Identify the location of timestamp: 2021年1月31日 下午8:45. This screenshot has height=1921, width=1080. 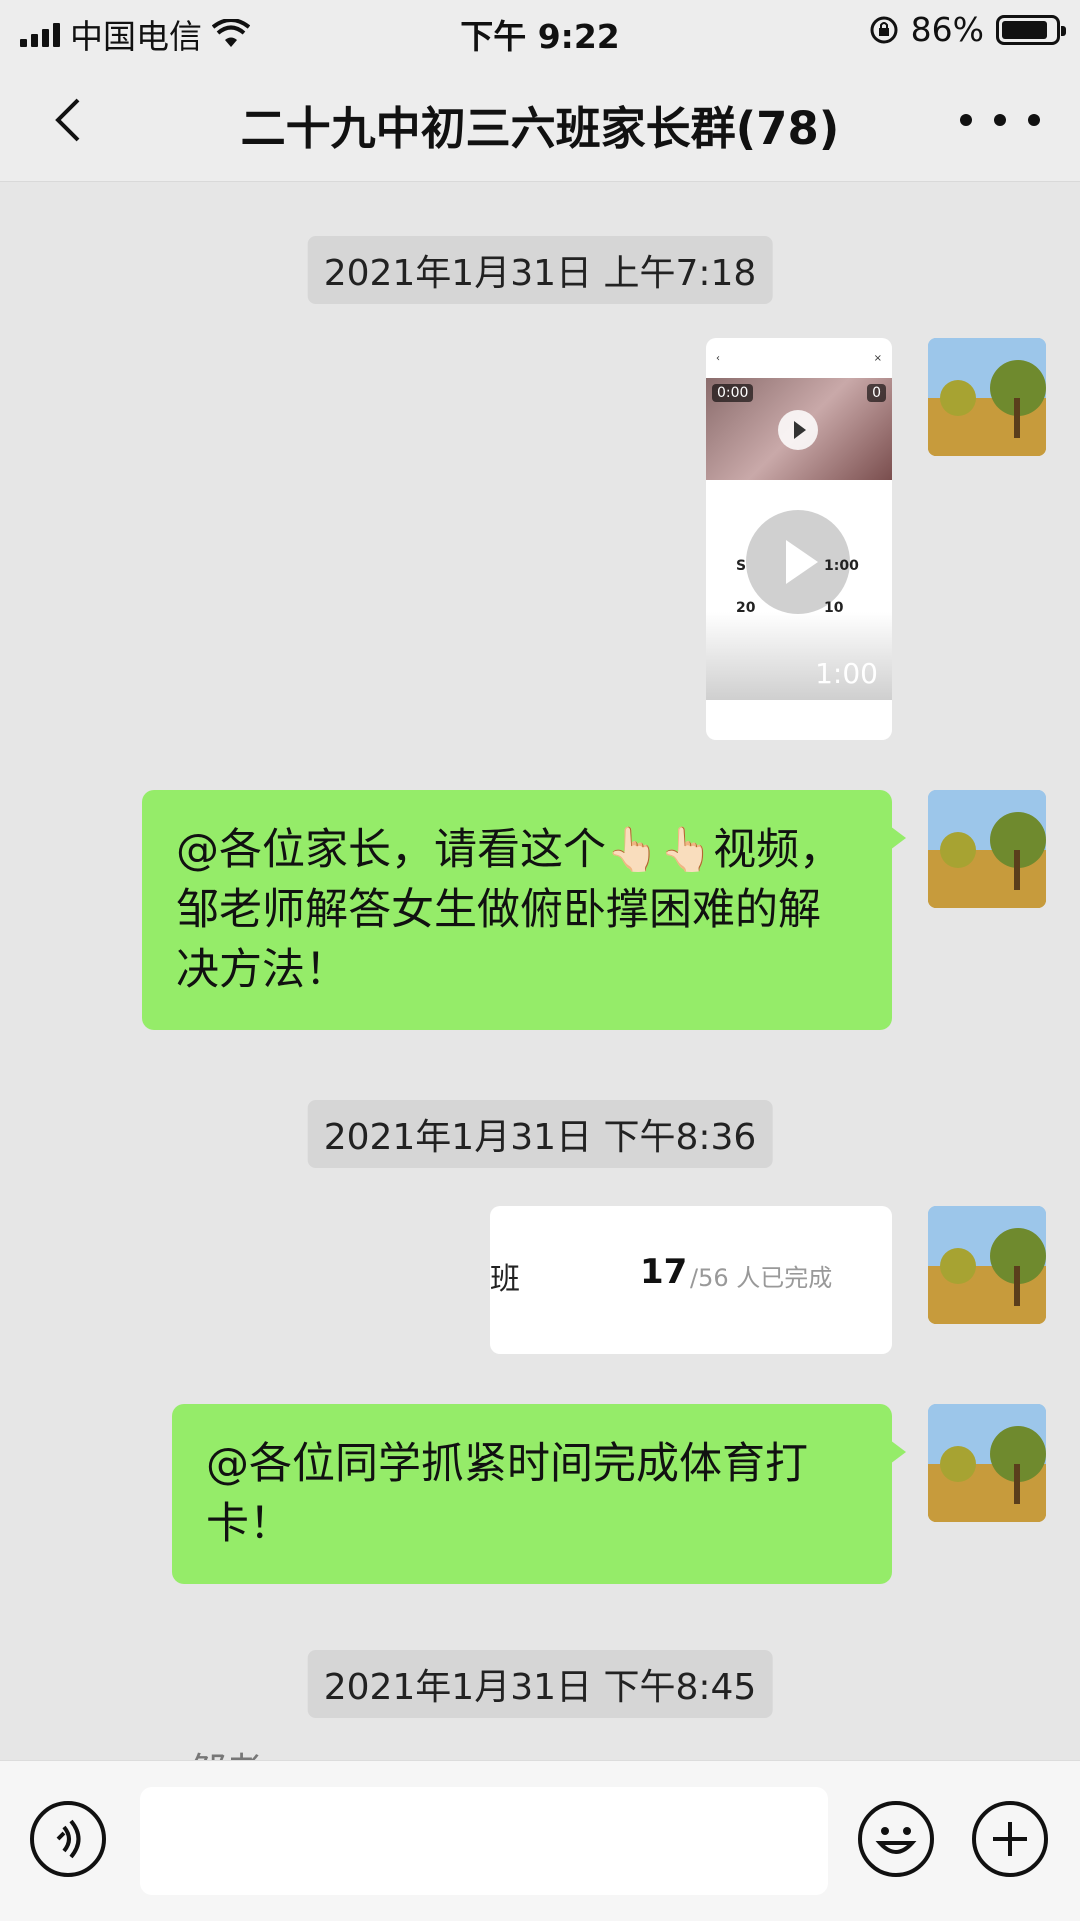
(540, 1684).